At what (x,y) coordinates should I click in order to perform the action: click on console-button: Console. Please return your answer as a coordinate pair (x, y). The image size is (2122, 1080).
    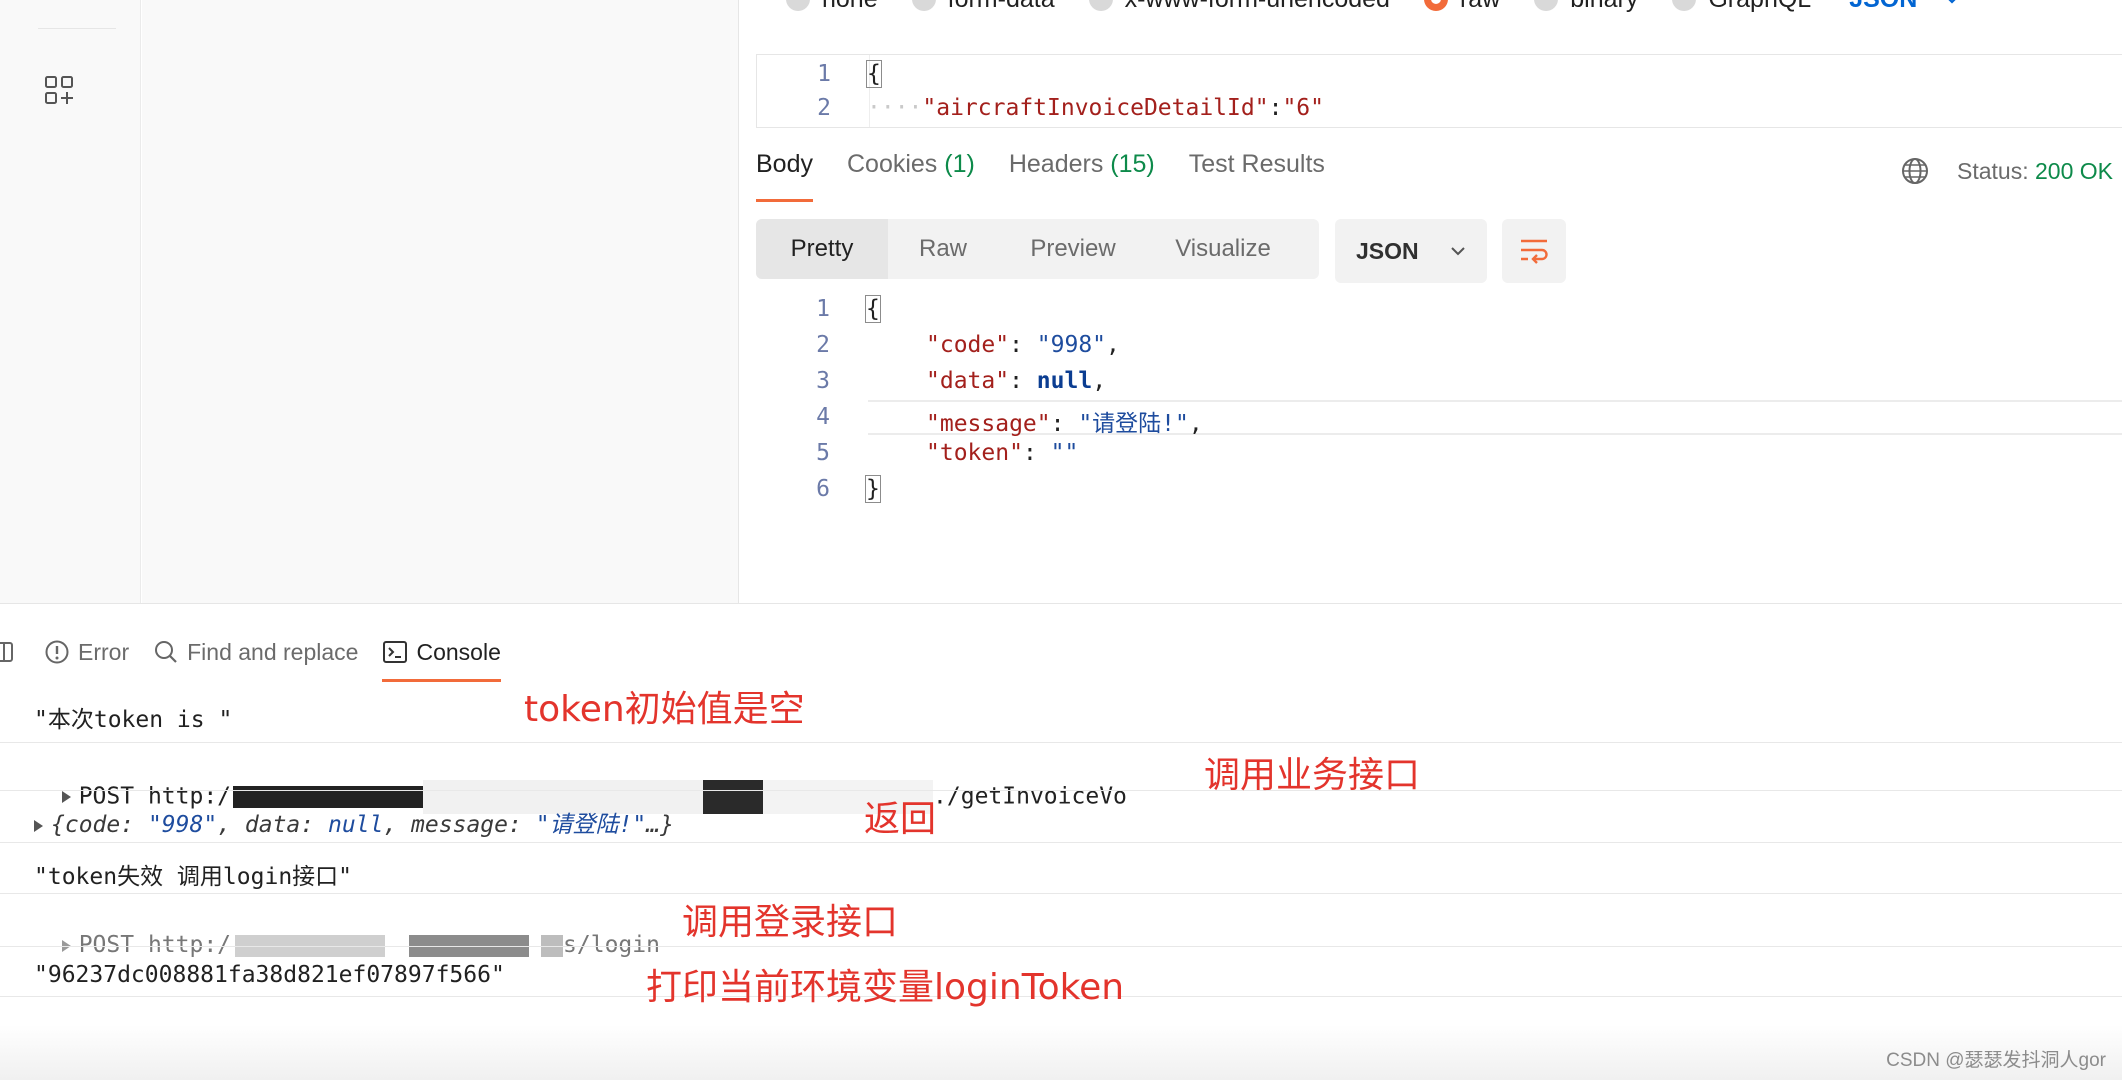
    Looking at the image, I should click on (442, 657).